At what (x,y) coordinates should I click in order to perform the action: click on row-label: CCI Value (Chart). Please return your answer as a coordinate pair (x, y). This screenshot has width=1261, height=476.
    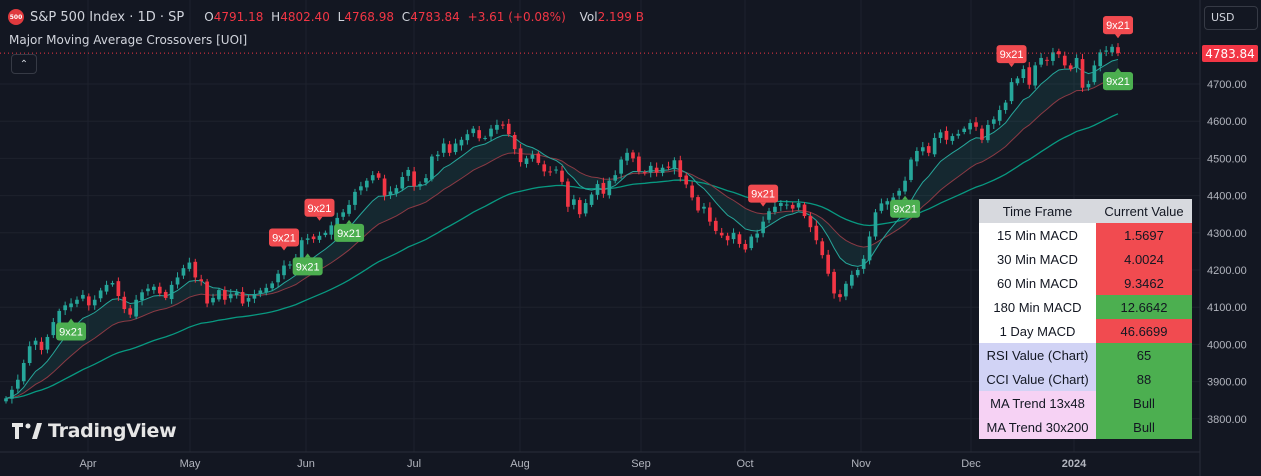
    Looking at the image, I should click on (1037, 379).